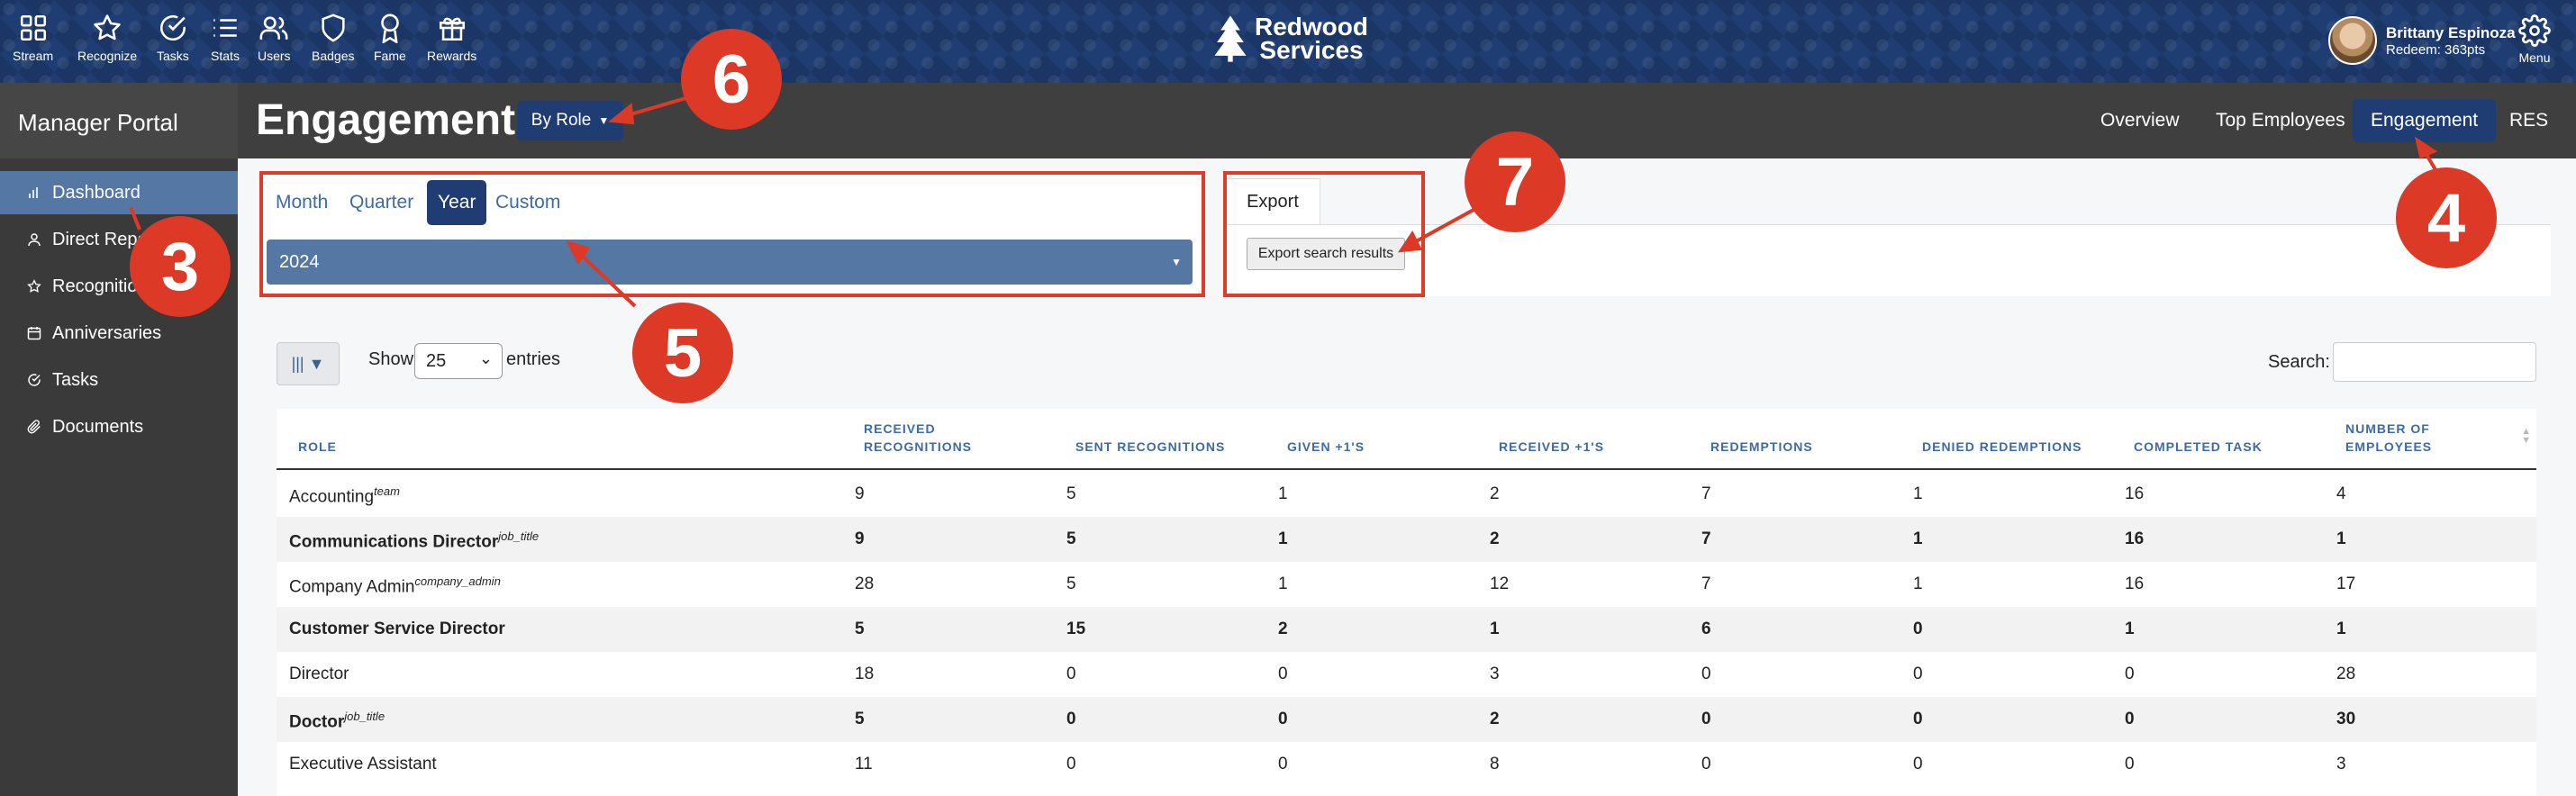 Image resolution: width=2576 pixels, height=796 pixels. Describe the element at coordinates (98, 427) in the screenshot. I see `sidebar-item-label: Documents` at that location.